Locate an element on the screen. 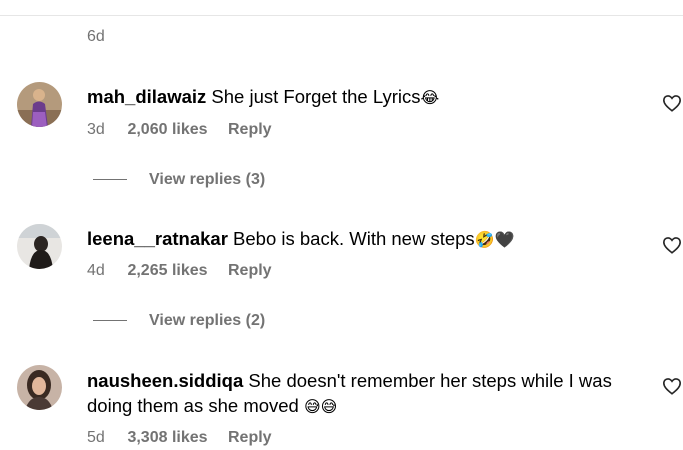 This screenshot has height=450, width=683. comment-text: mah_dilawaiz She just Forget the Lyrics😂 is located at coordinates (359, 97).